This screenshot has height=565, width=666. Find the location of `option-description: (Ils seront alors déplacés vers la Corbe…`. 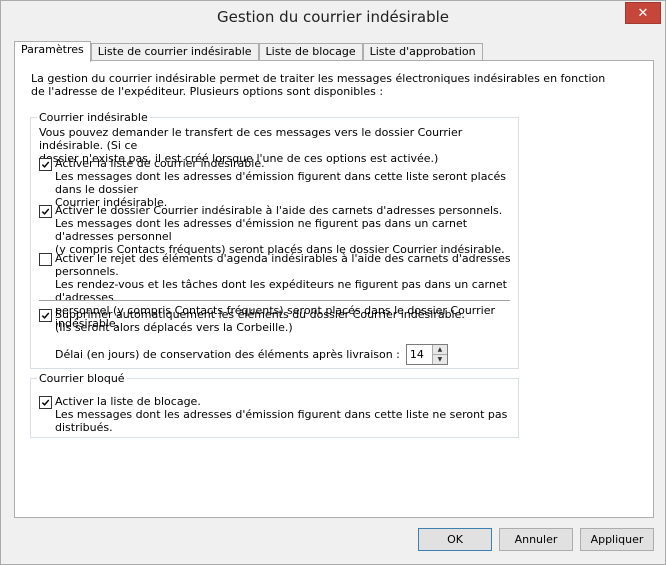

option-description: (Ils seront alors déplacés vers la Corbe… is located at coordinates (174, 327).